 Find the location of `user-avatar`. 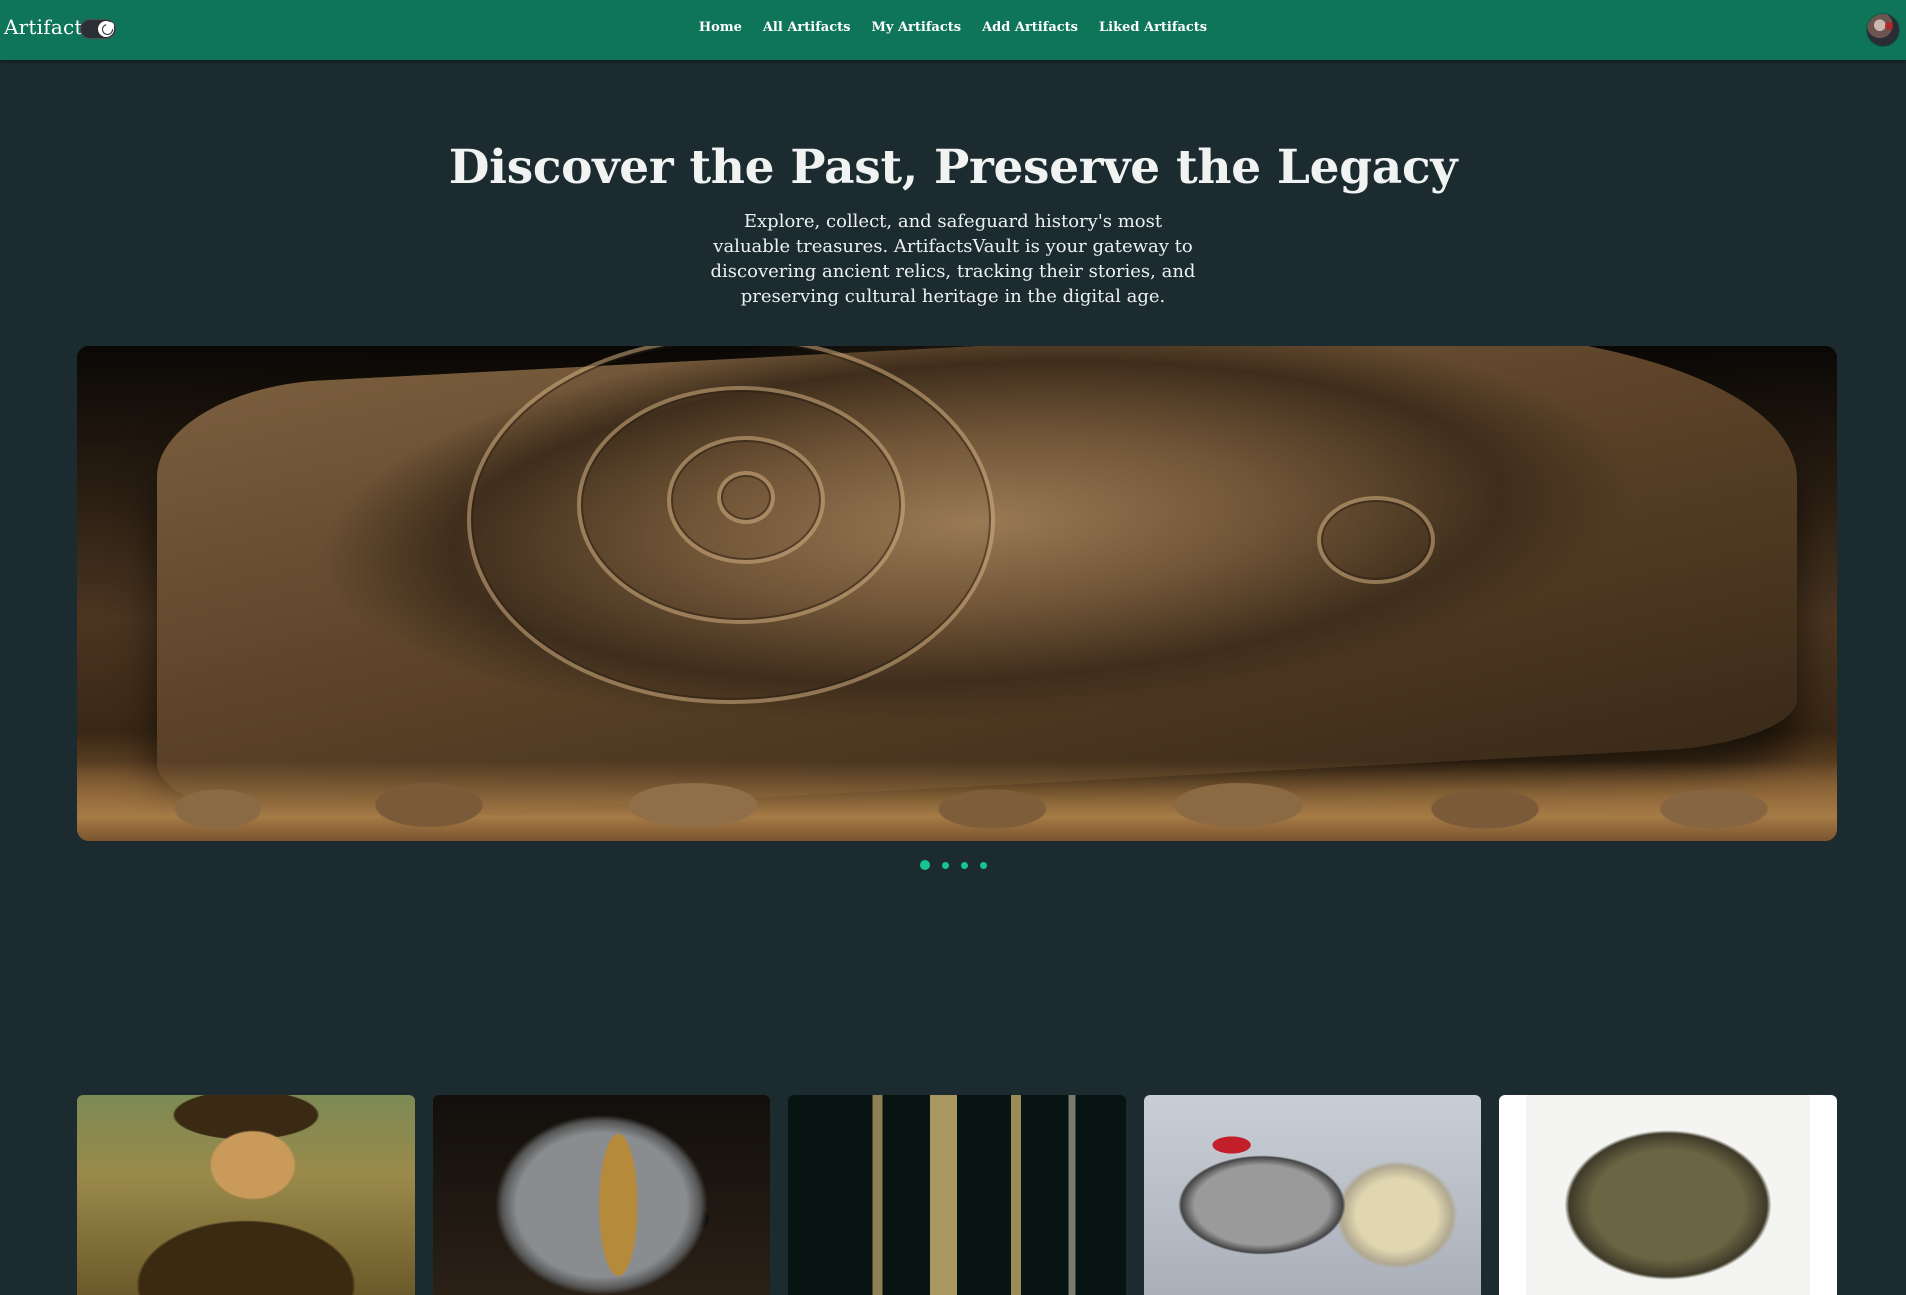

user-avatar is located at coordinates (1883, 30).